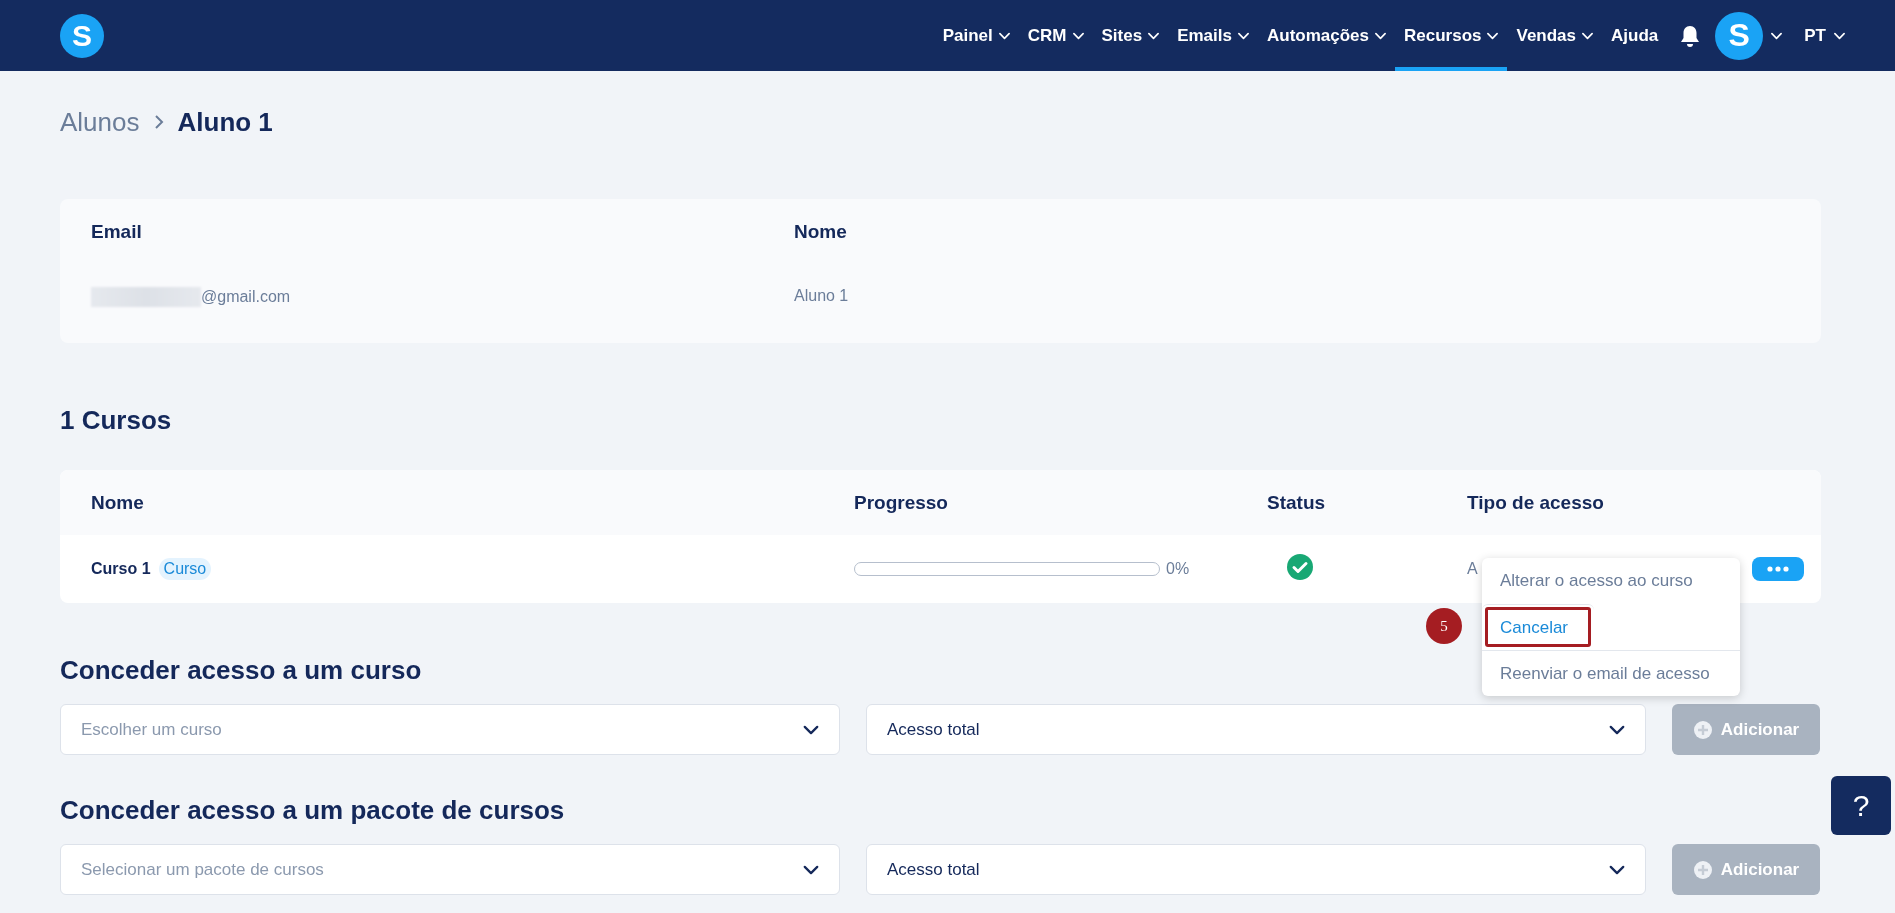 This screenshot has height=913, width=1895. I want to click on section-title: Conceder acesso a um curso, so click(241, 670).